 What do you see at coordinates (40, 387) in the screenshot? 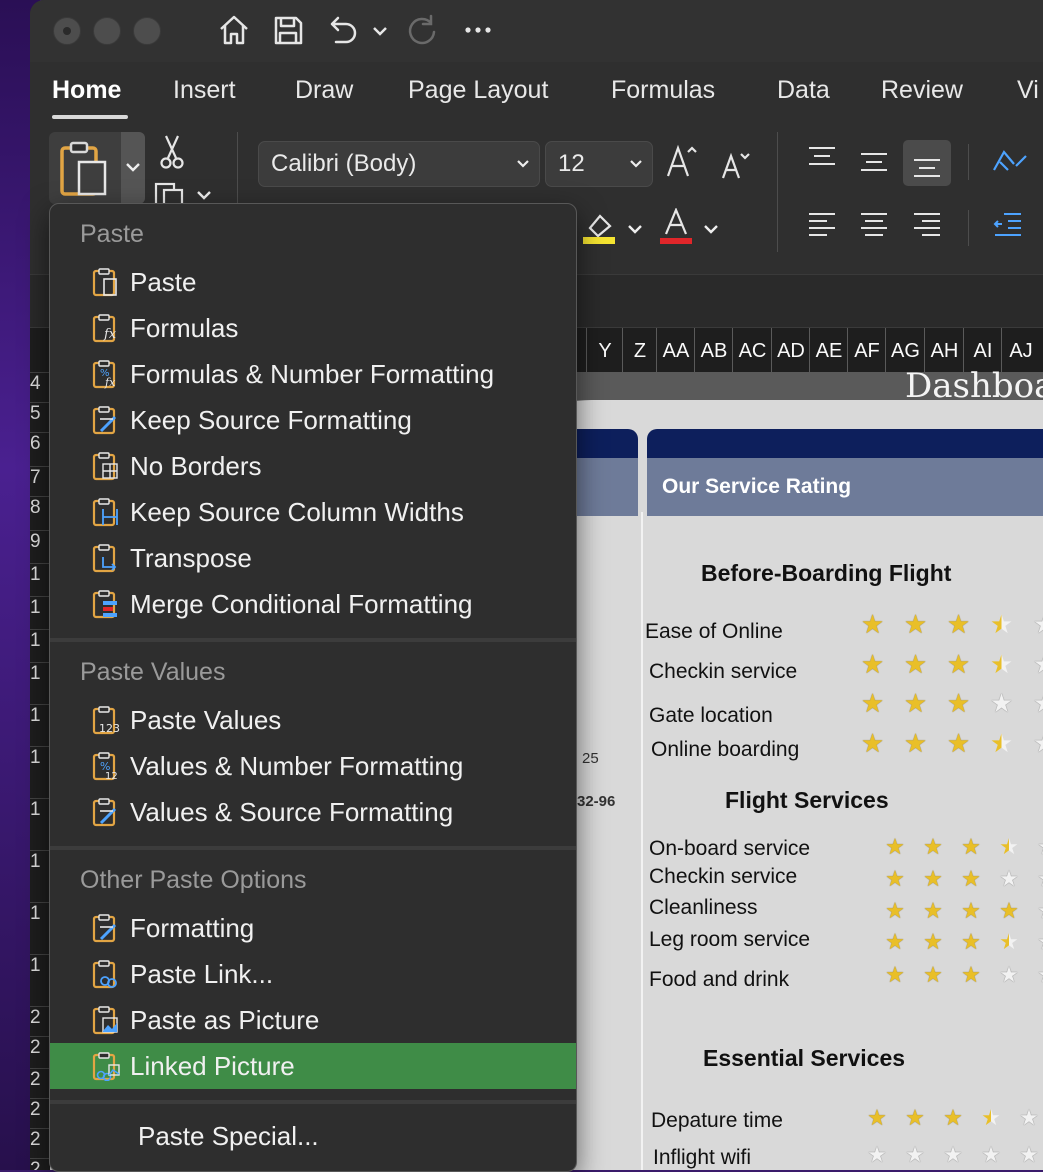
I see `row-header: 4` at bounding box center [40, 387].